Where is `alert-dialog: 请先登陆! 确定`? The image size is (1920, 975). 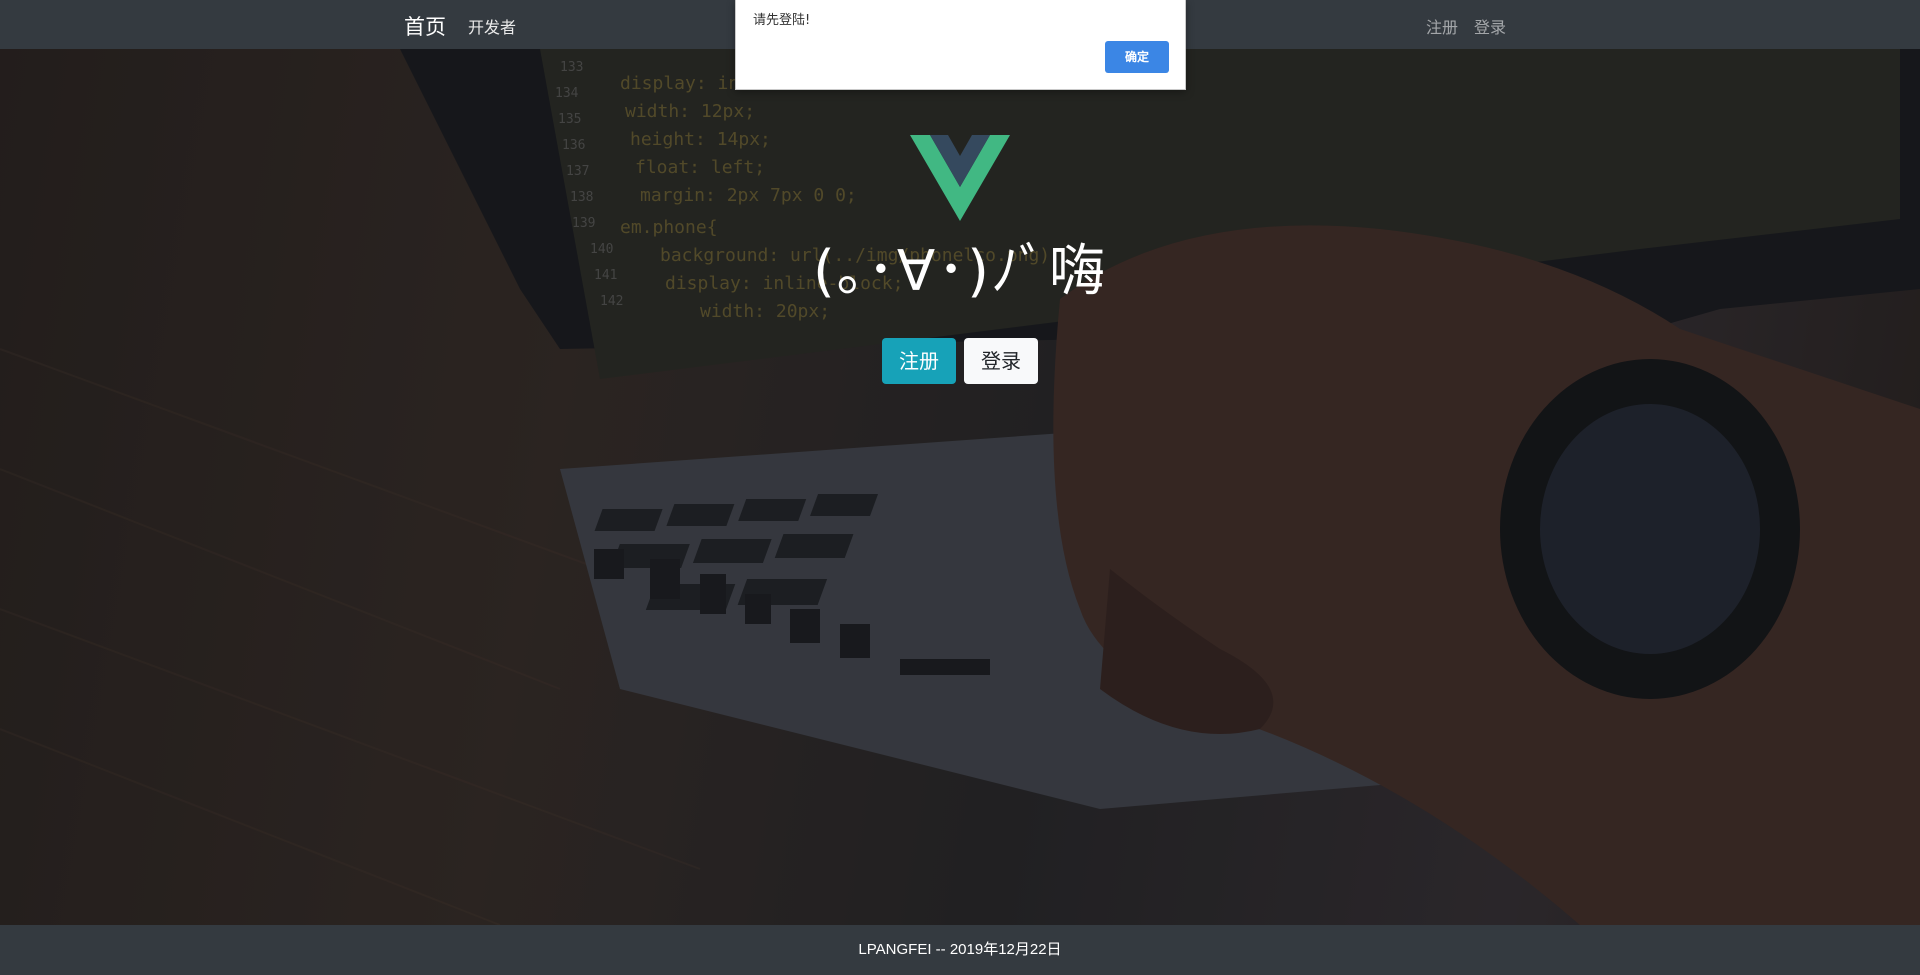 alert-dialog: 请先登陆! 确定 is located at coordinates (960, 45).